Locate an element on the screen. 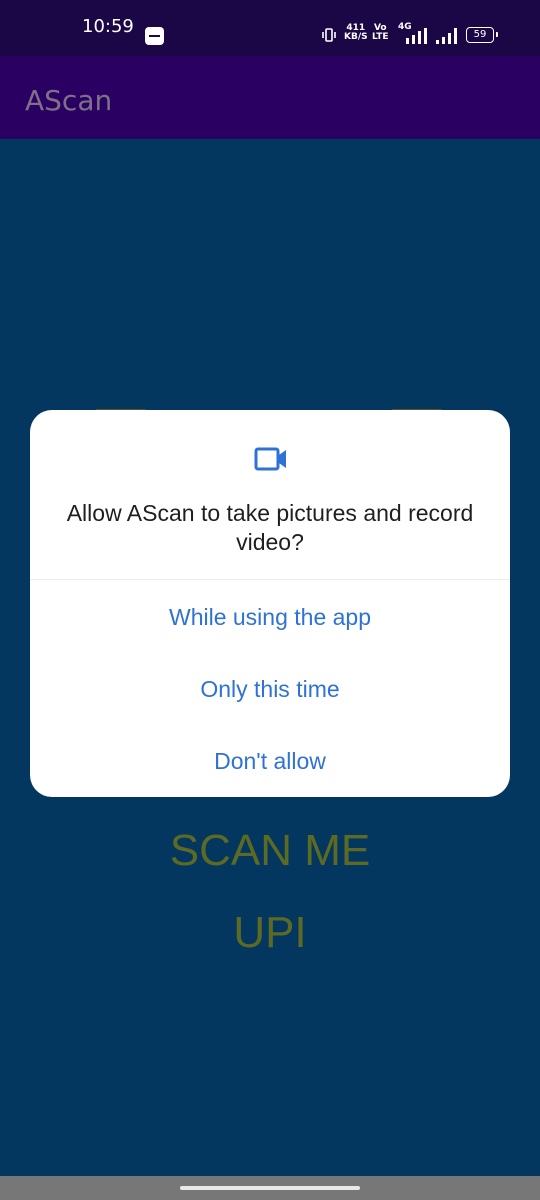 The width and height of the screenshot is (540, 1200). vibrate-icon is located at coordinates (329, 35).